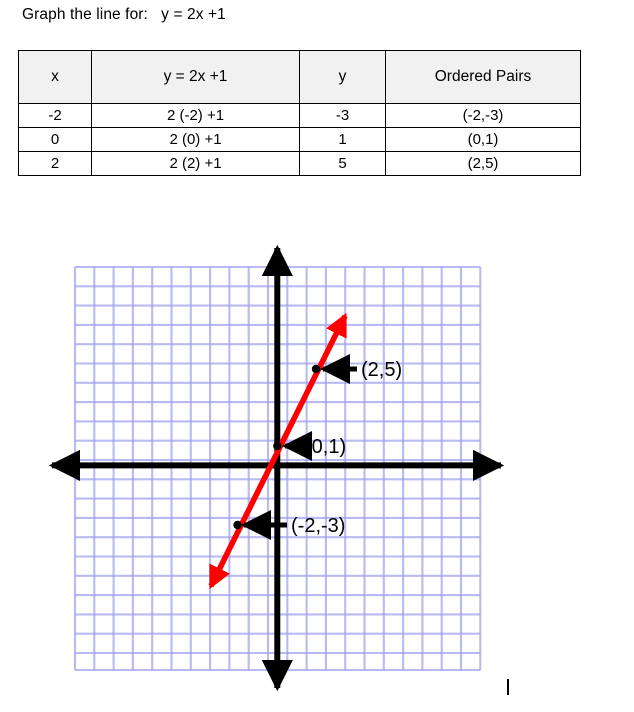 Image resolution: width=634 pixels, height=712 pixels. I want to click on cell-ordered-pair: (2,5), so click(483, 163).